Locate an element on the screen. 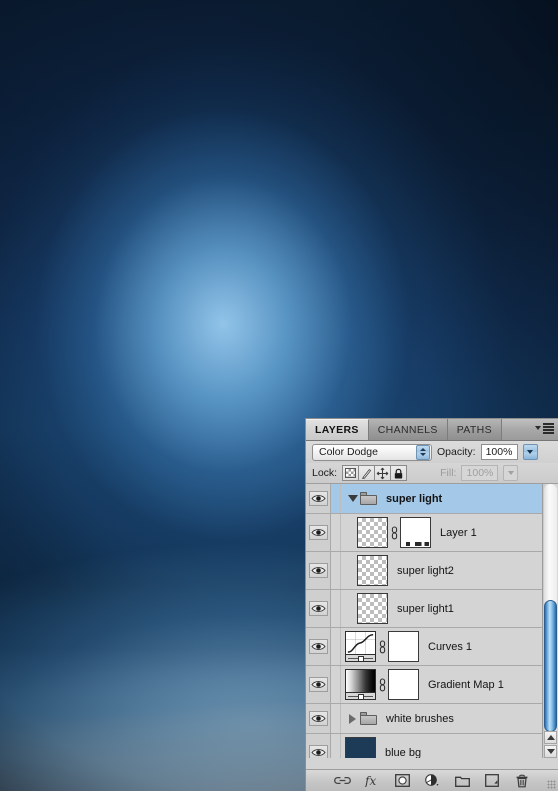 The height and width of the screenshot is (791, 558). tab-channels: CHANNELS is located at coordinates (408, 429).